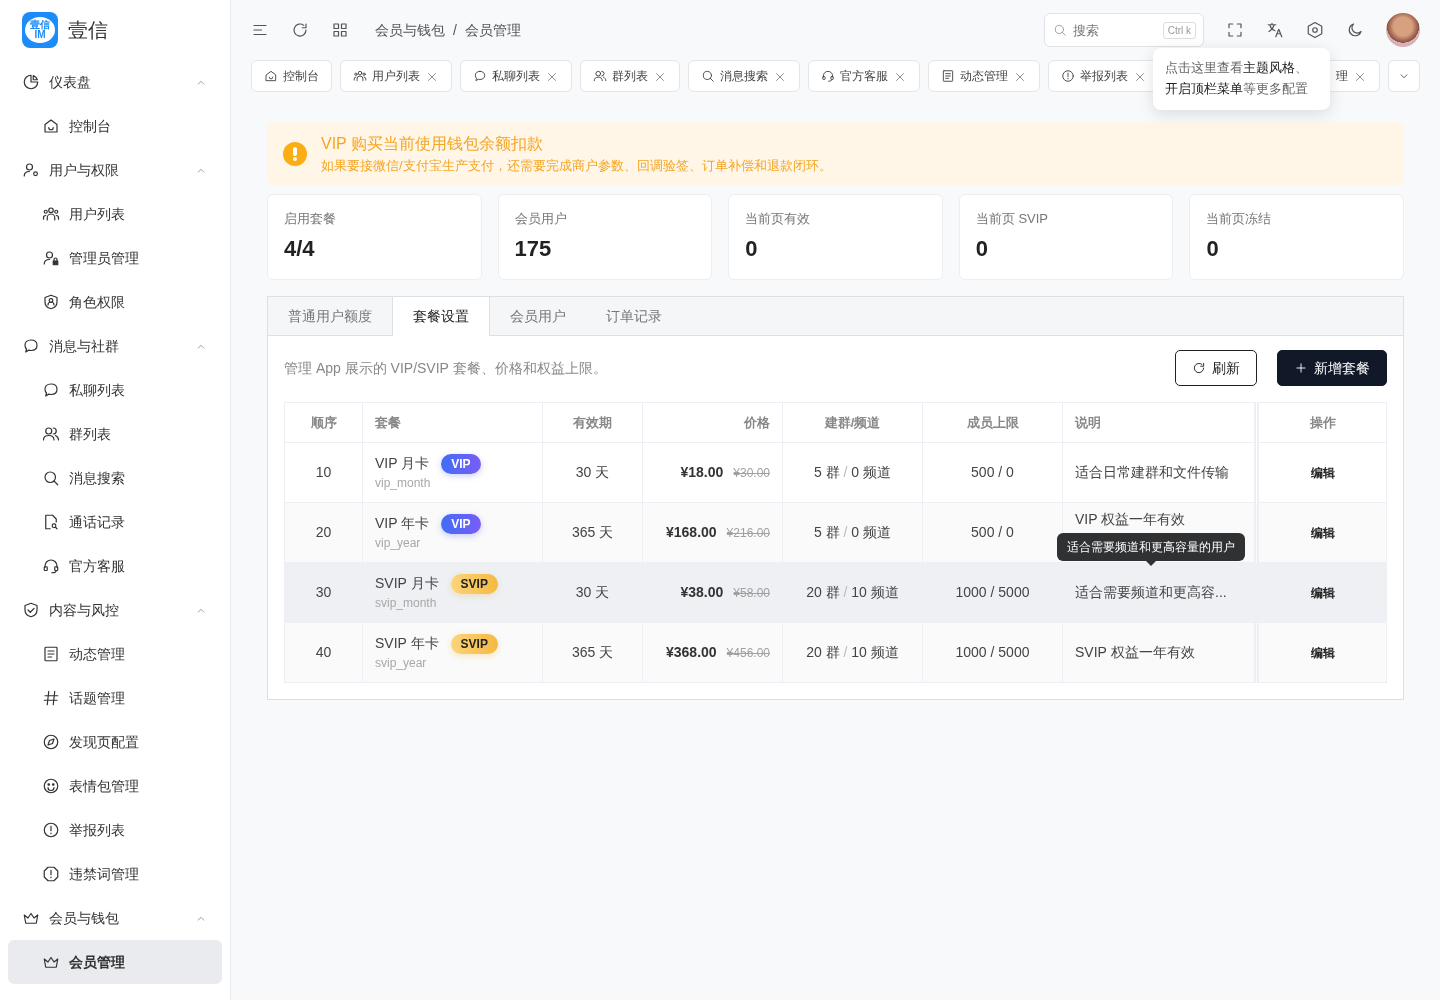 The height and width of the screenshot is (1000, 1440). I want to click on sidebar-item: 发现页配置, so click(115, 742).